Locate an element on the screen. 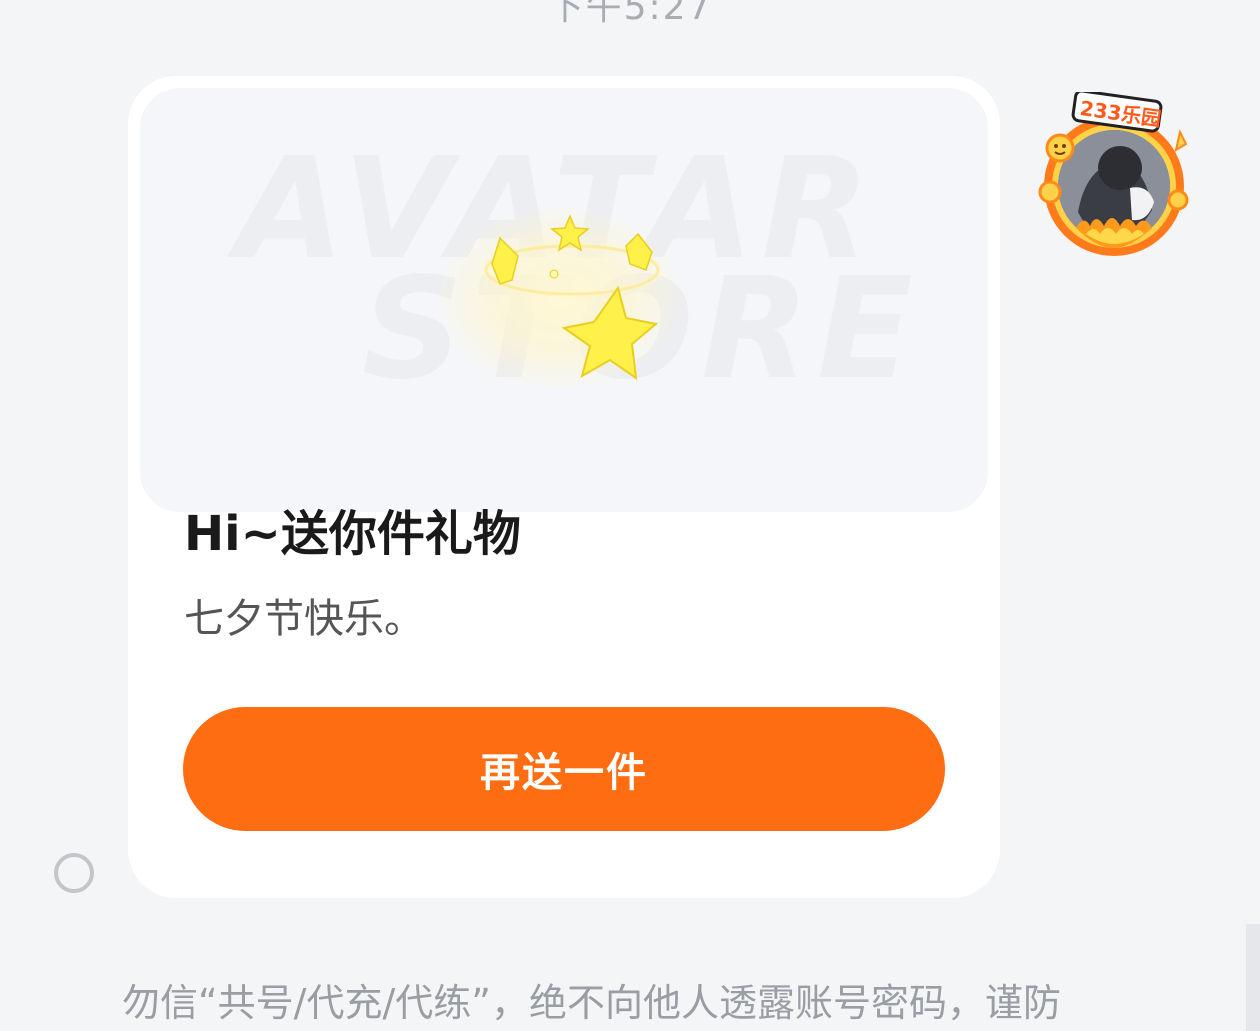 This screenshot has width=1260, height=1031. gift-title: Hi~送你件礼物 is located at coordinates (352, 534).